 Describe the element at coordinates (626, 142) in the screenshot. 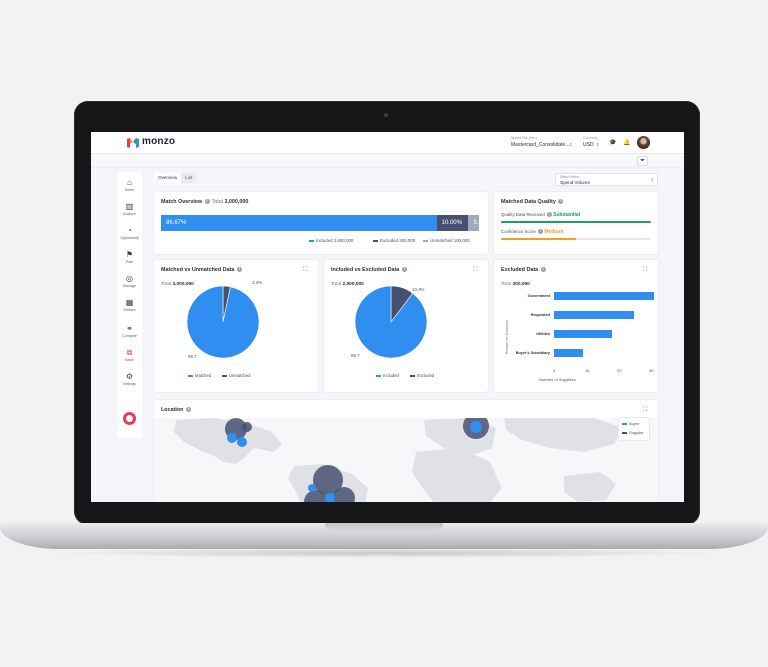

I see `bell-icon: 🔔` at that location.